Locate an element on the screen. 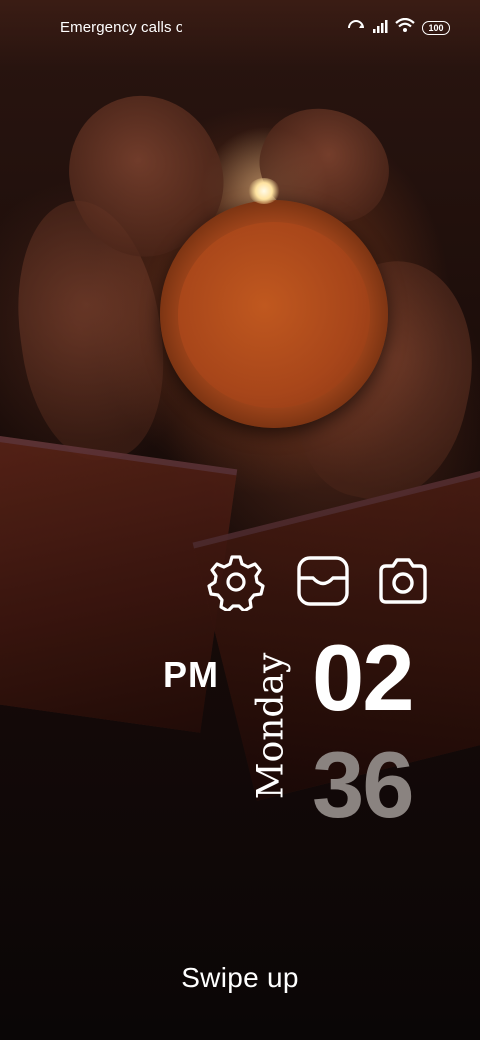  status-bar: Emergency calls o 100 is located at coordinates (240, 28).